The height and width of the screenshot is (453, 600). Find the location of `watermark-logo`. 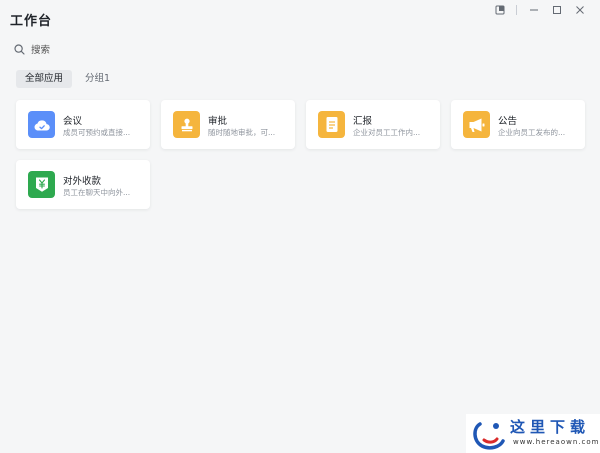

watermark-logo is located at coordinates (489, 436).